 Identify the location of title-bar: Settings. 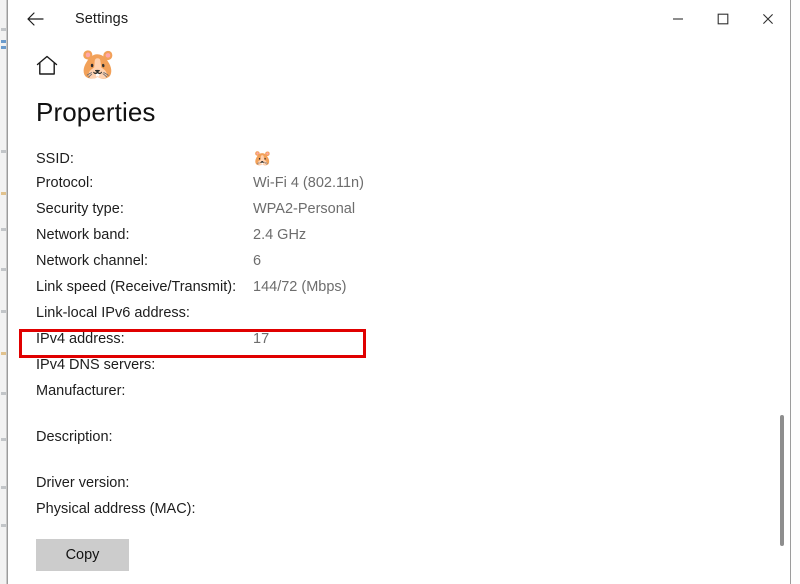
(399, 18).